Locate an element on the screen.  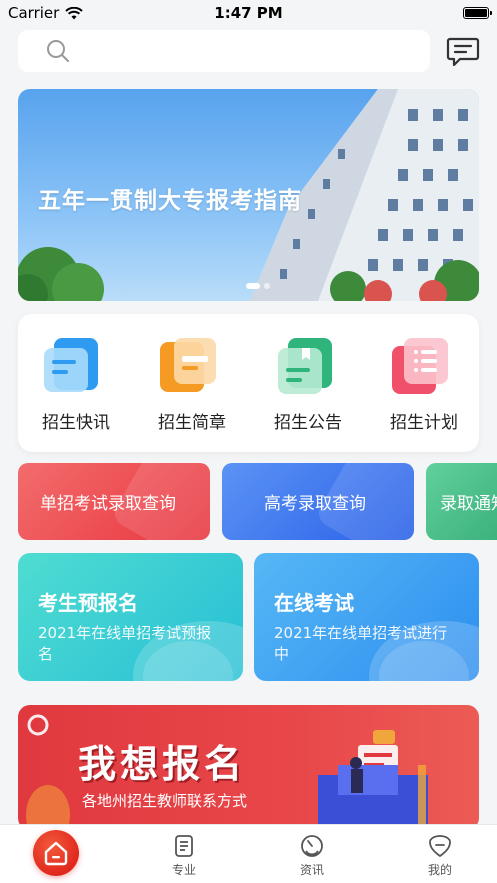
tab-news: 资讯 is located at coordinates (312, 854).